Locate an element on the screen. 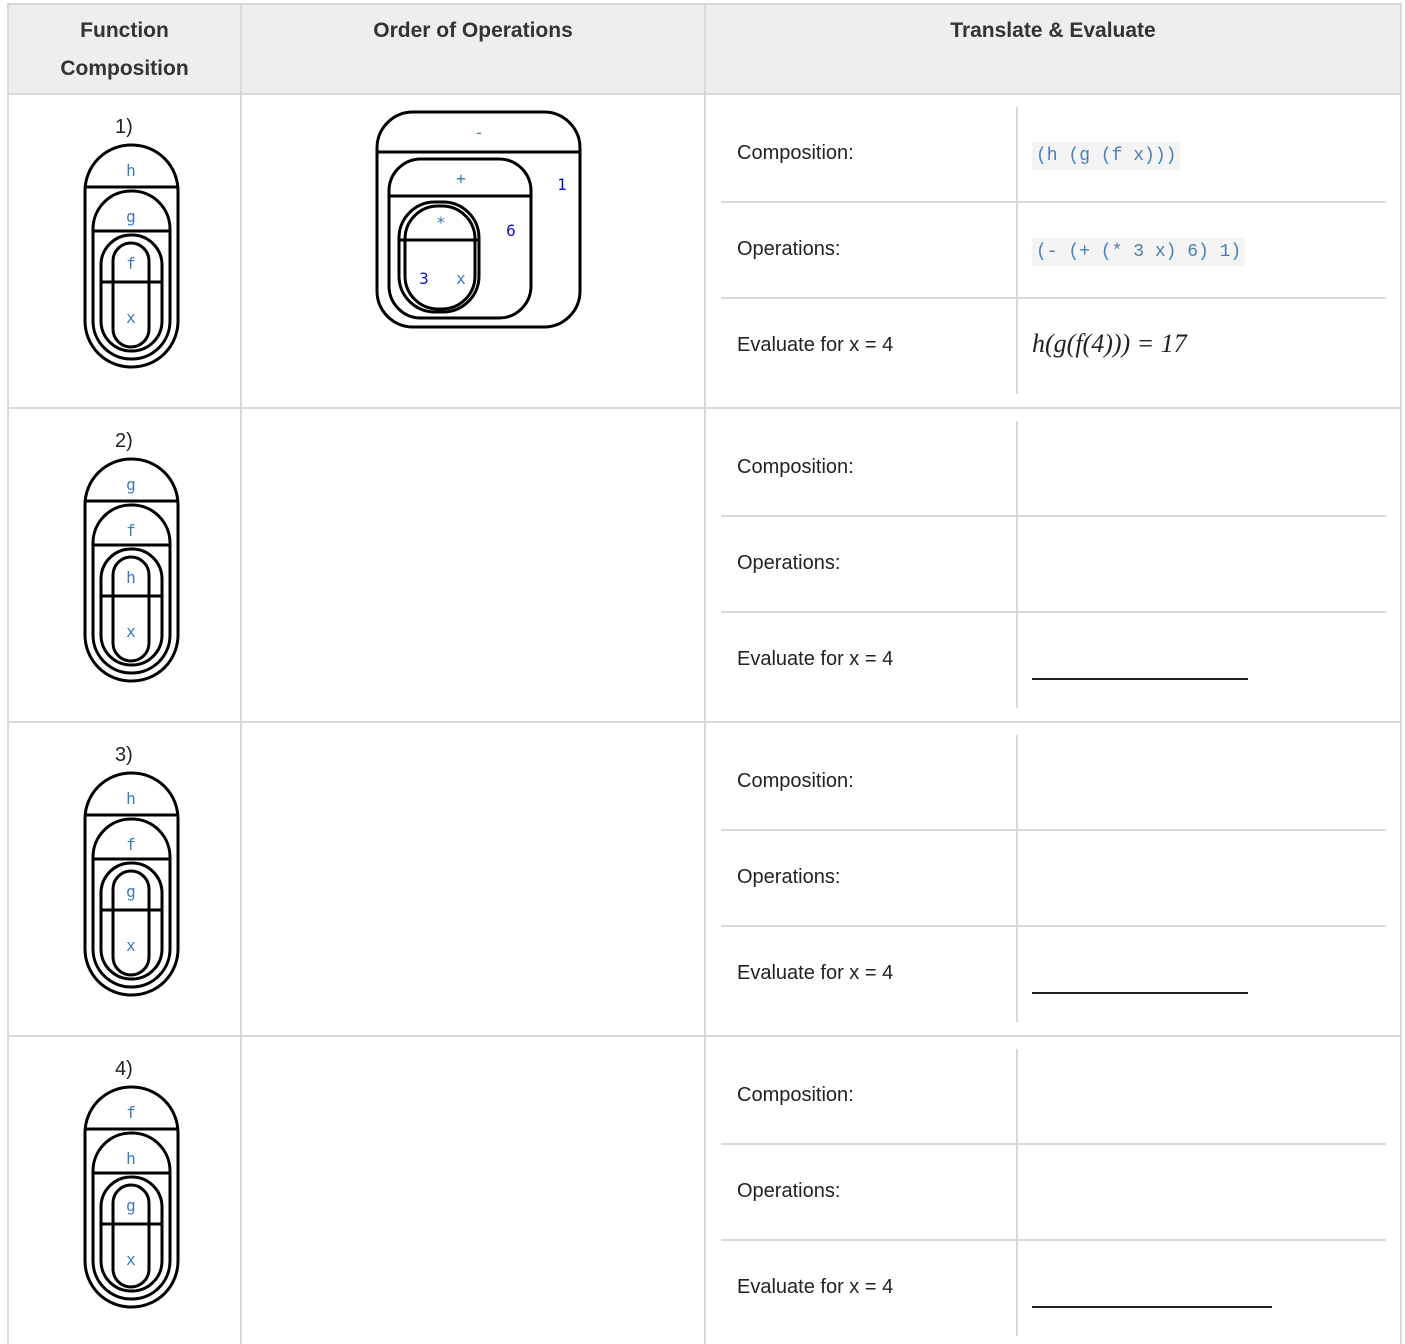 The height and width of the screenshot is (1344, 1405). inner-hline-row4-a is located at coordinates (1053, 1144).